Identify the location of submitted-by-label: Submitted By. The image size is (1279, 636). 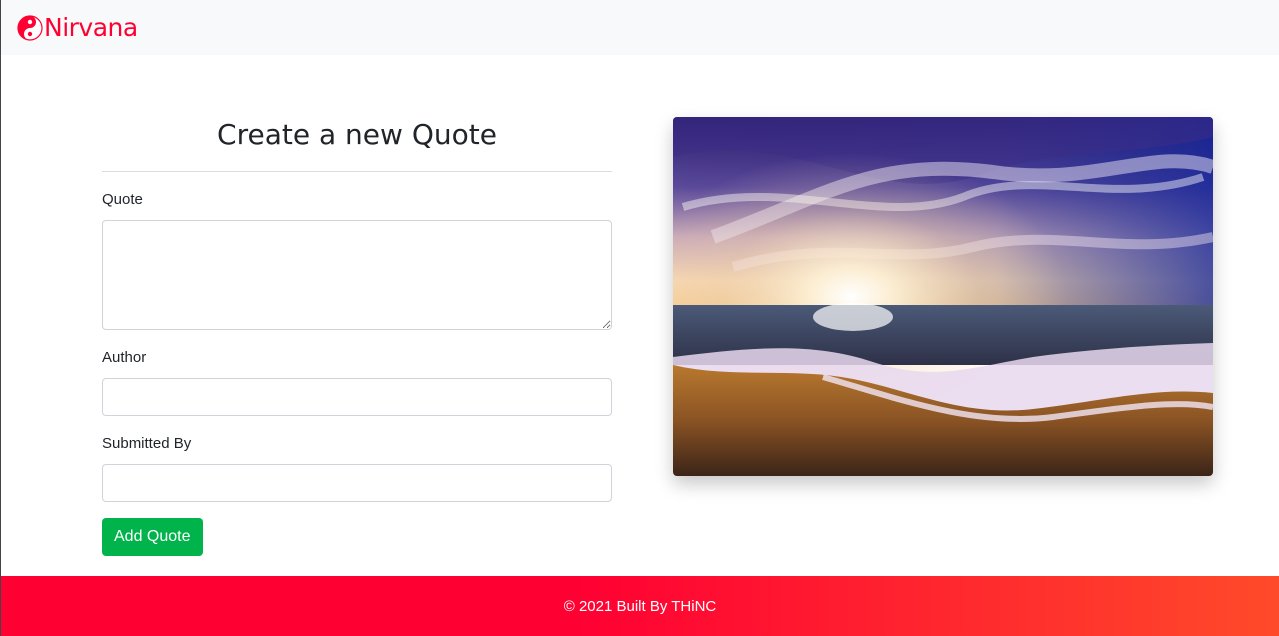
(147, 443).